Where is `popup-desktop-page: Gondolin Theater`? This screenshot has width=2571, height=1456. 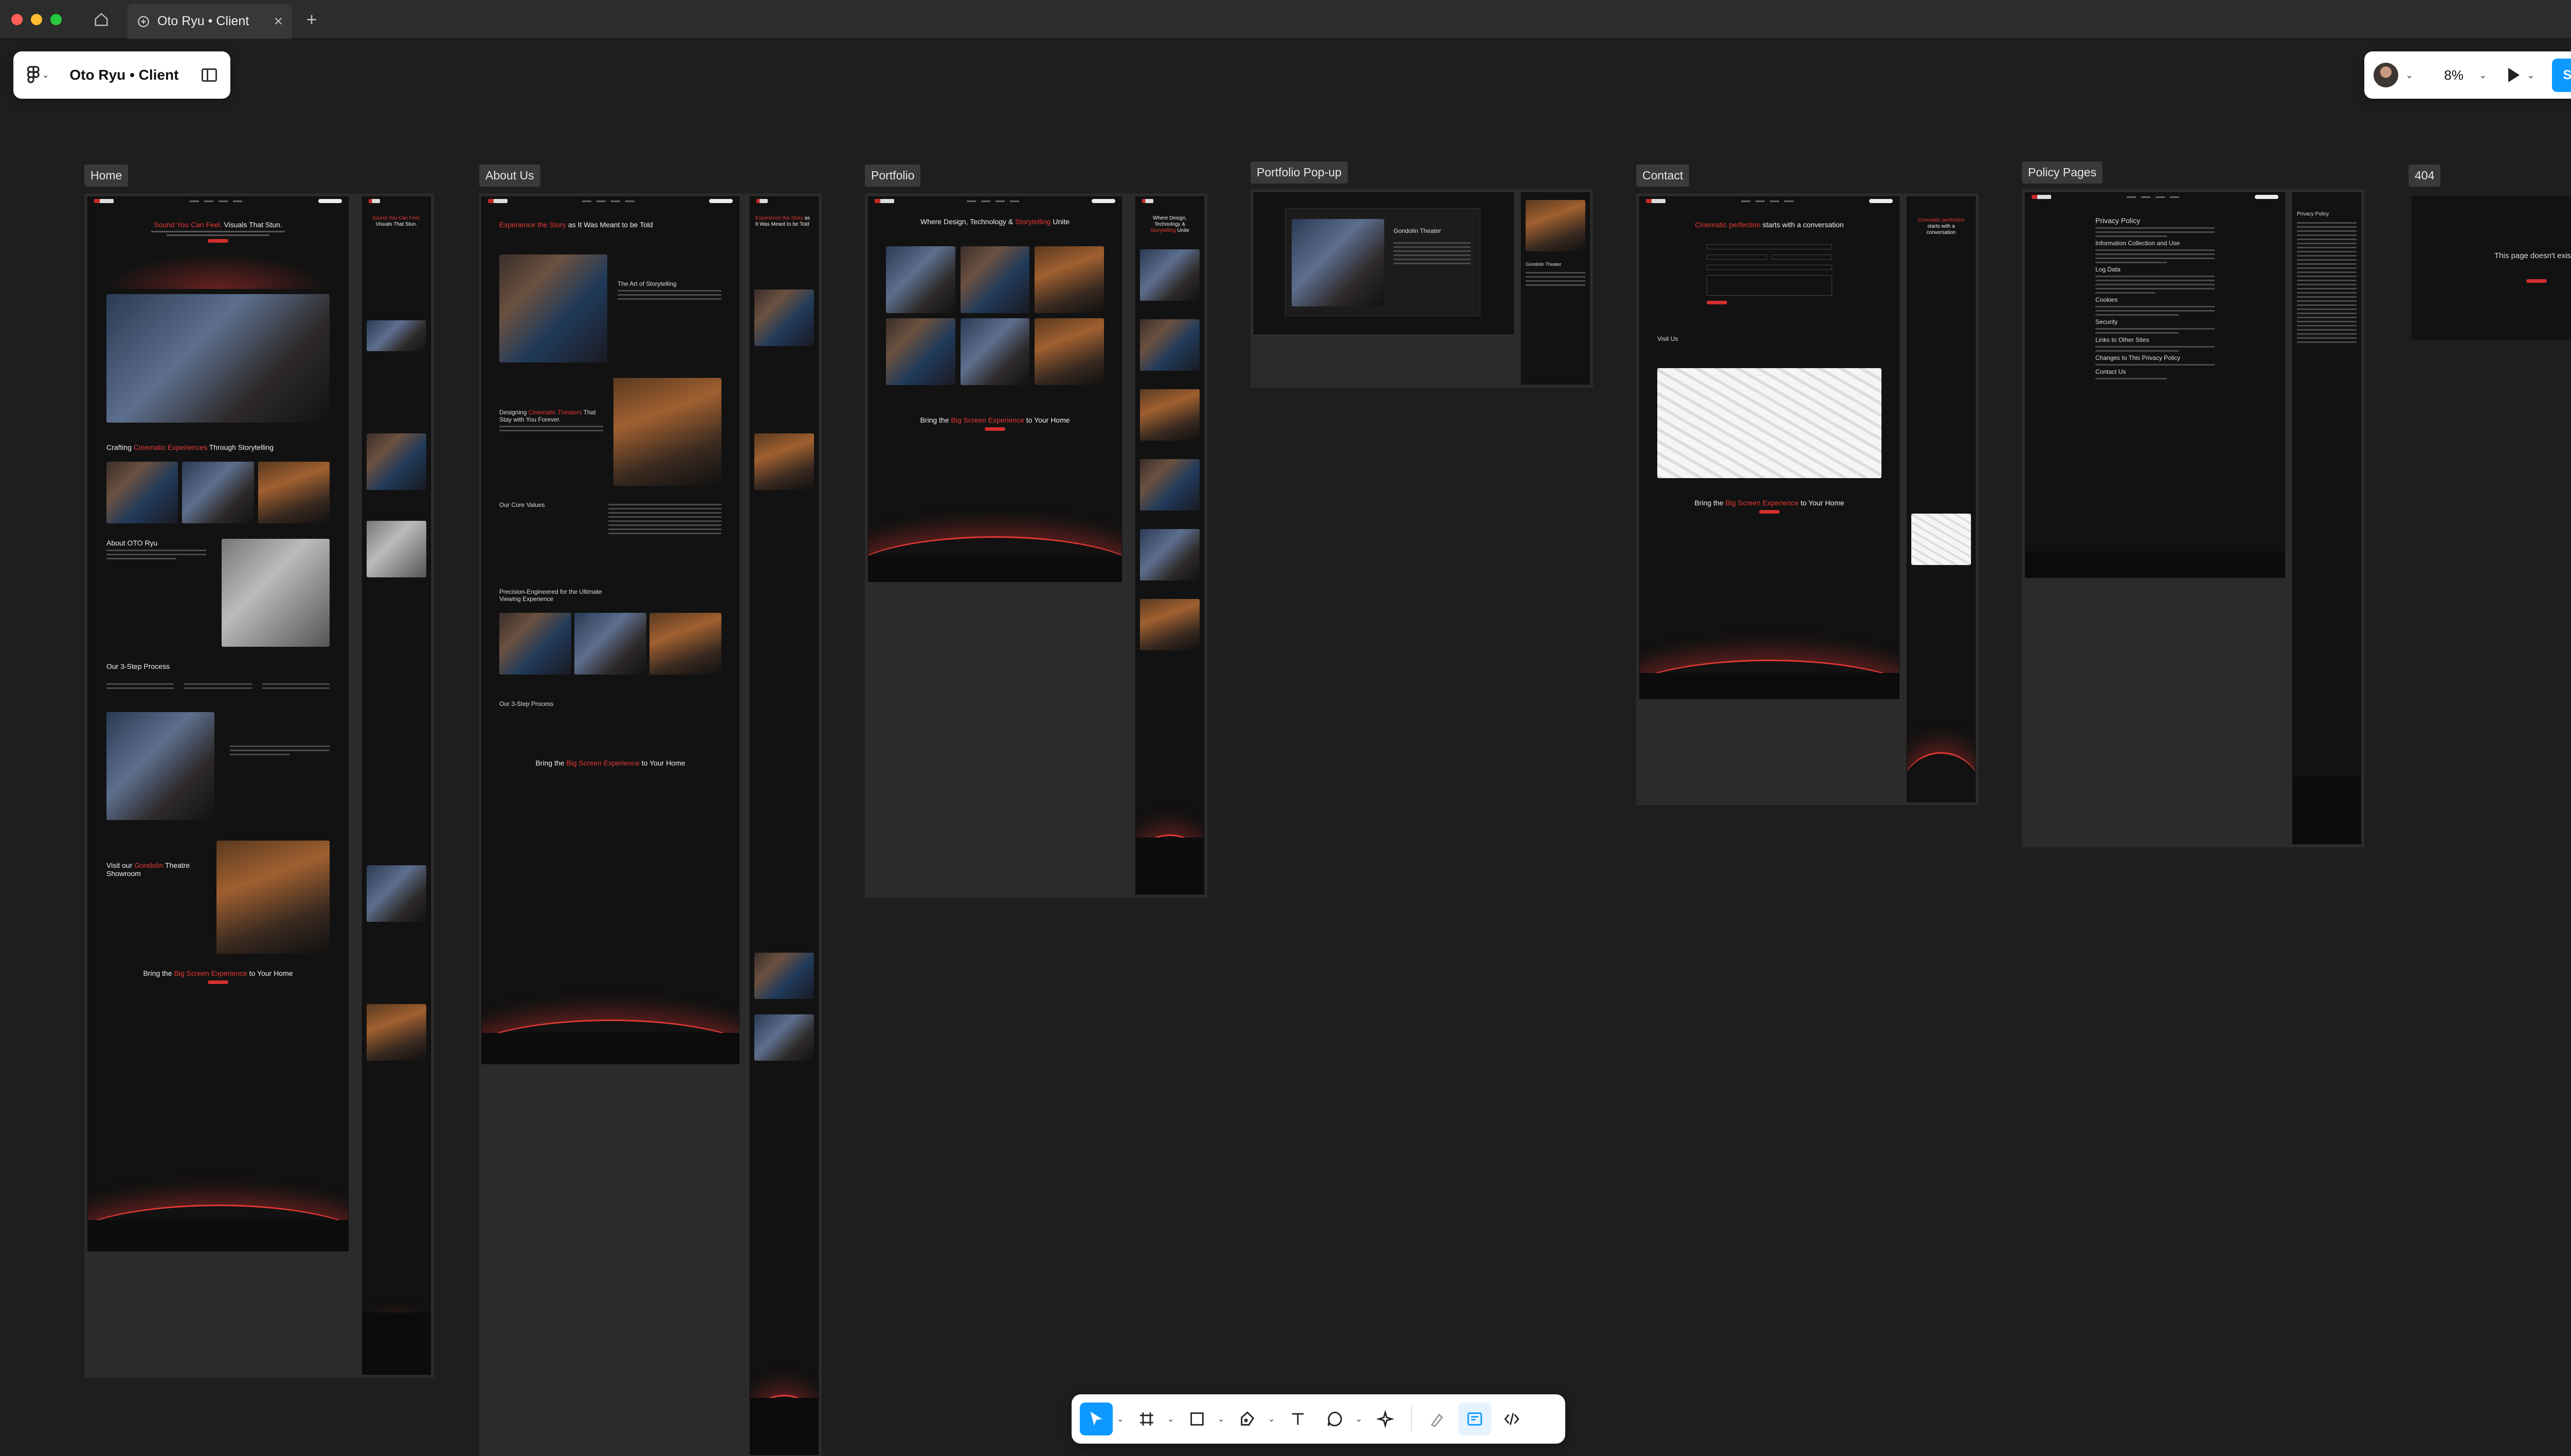
popup-desktop-page: Gondolin Theater is located at coordinates (1384, 263).